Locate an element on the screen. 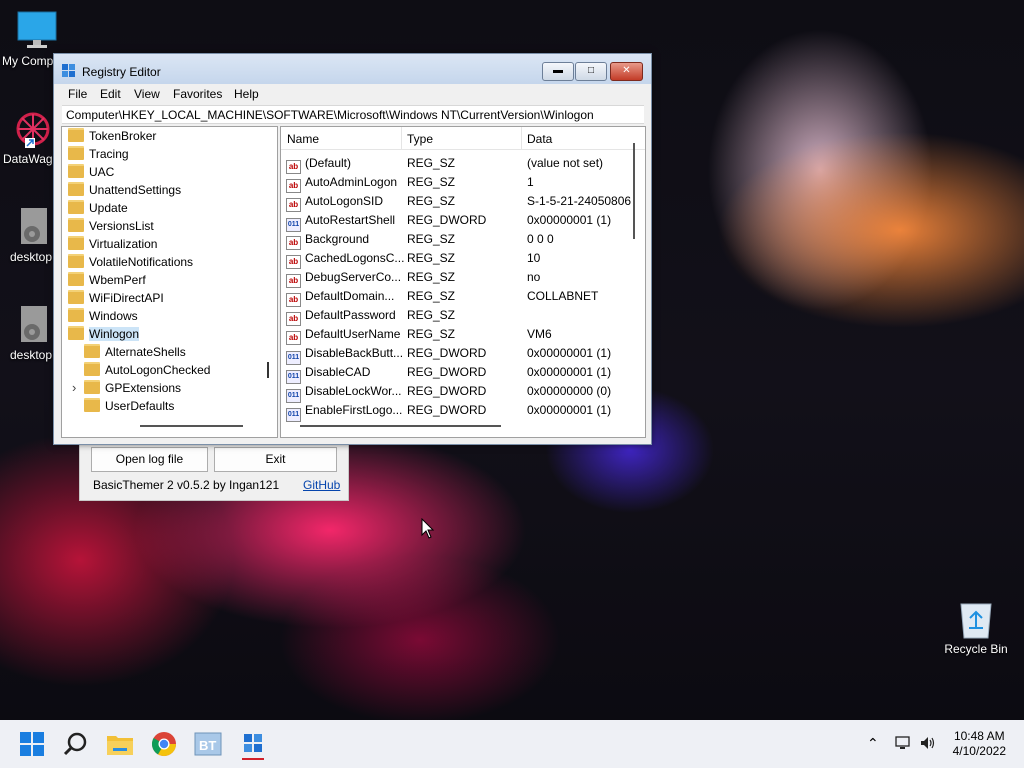 The width and height of the screenshot is (1024, 768). tree-vertical-scrollbar is located at coordinates (268, 370).